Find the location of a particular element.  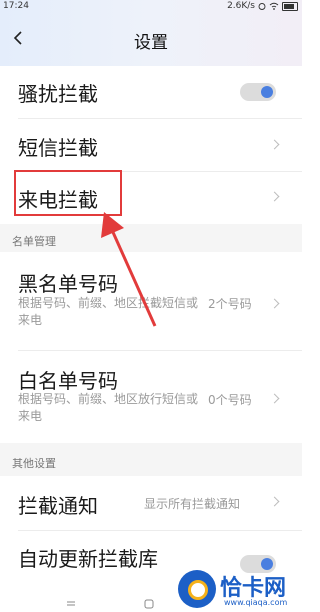

network-speed: 2.6K/s is located at coordinates (241, 6).